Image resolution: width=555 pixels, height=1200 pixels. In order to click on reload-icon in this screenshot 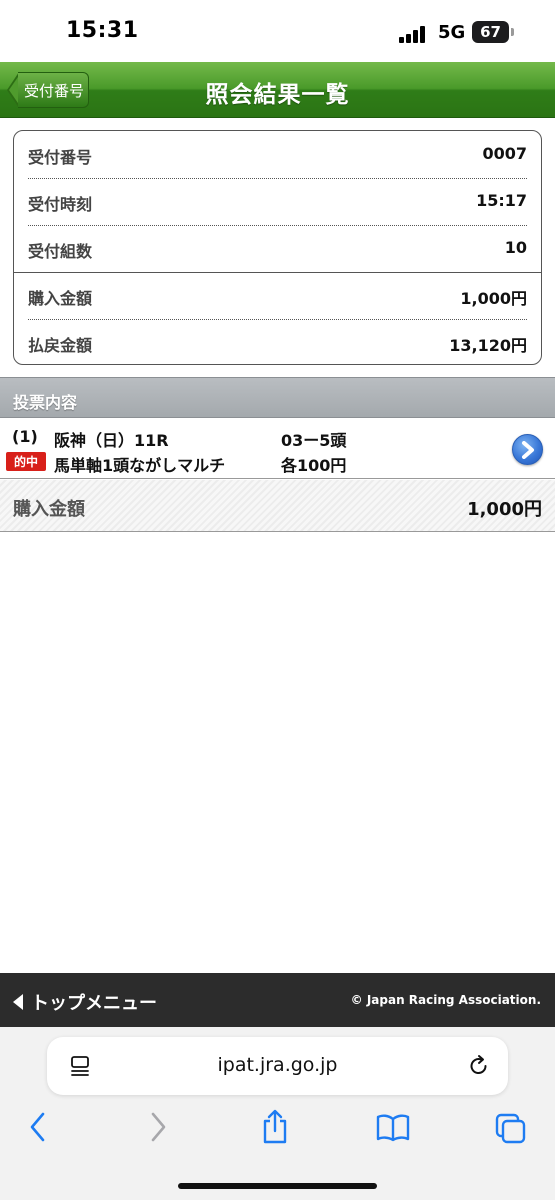, I will do `click(479, 1068)`.